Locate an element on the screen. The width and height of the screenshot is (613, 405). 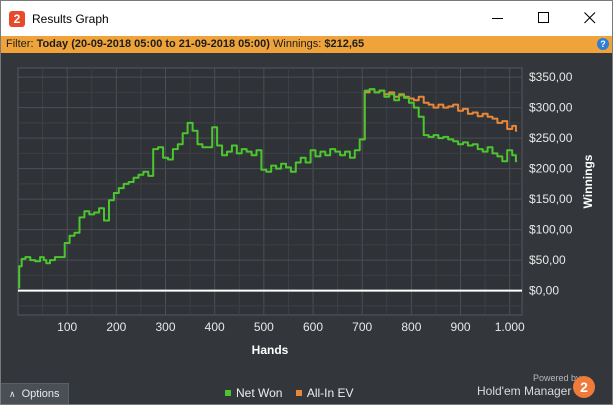
filter-label: Filter: is located at coordinates (20, 44).